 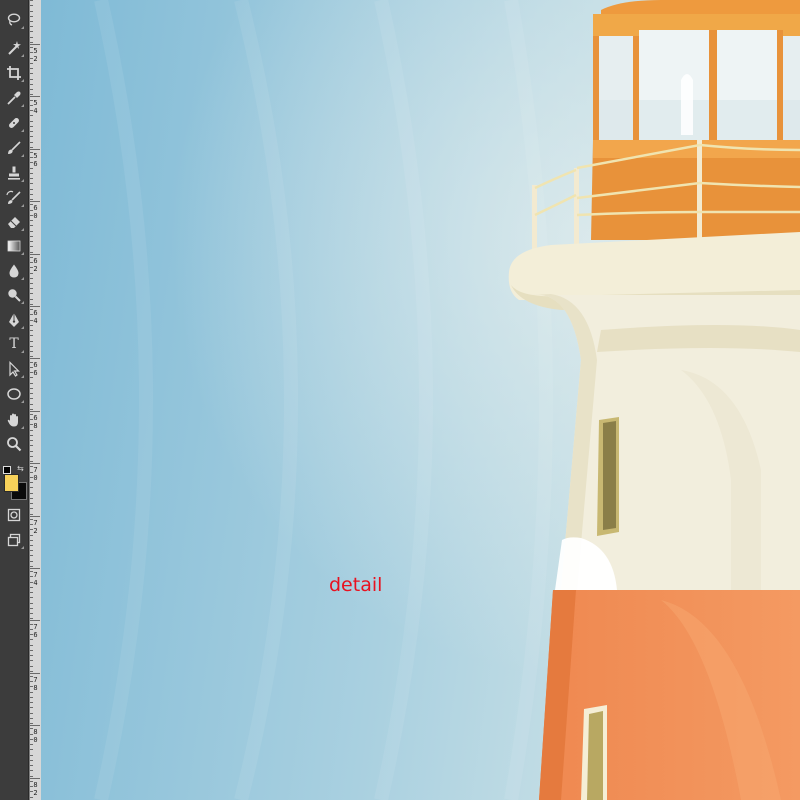 I want to click on screen-mode-button, so click(x=14, y=540).